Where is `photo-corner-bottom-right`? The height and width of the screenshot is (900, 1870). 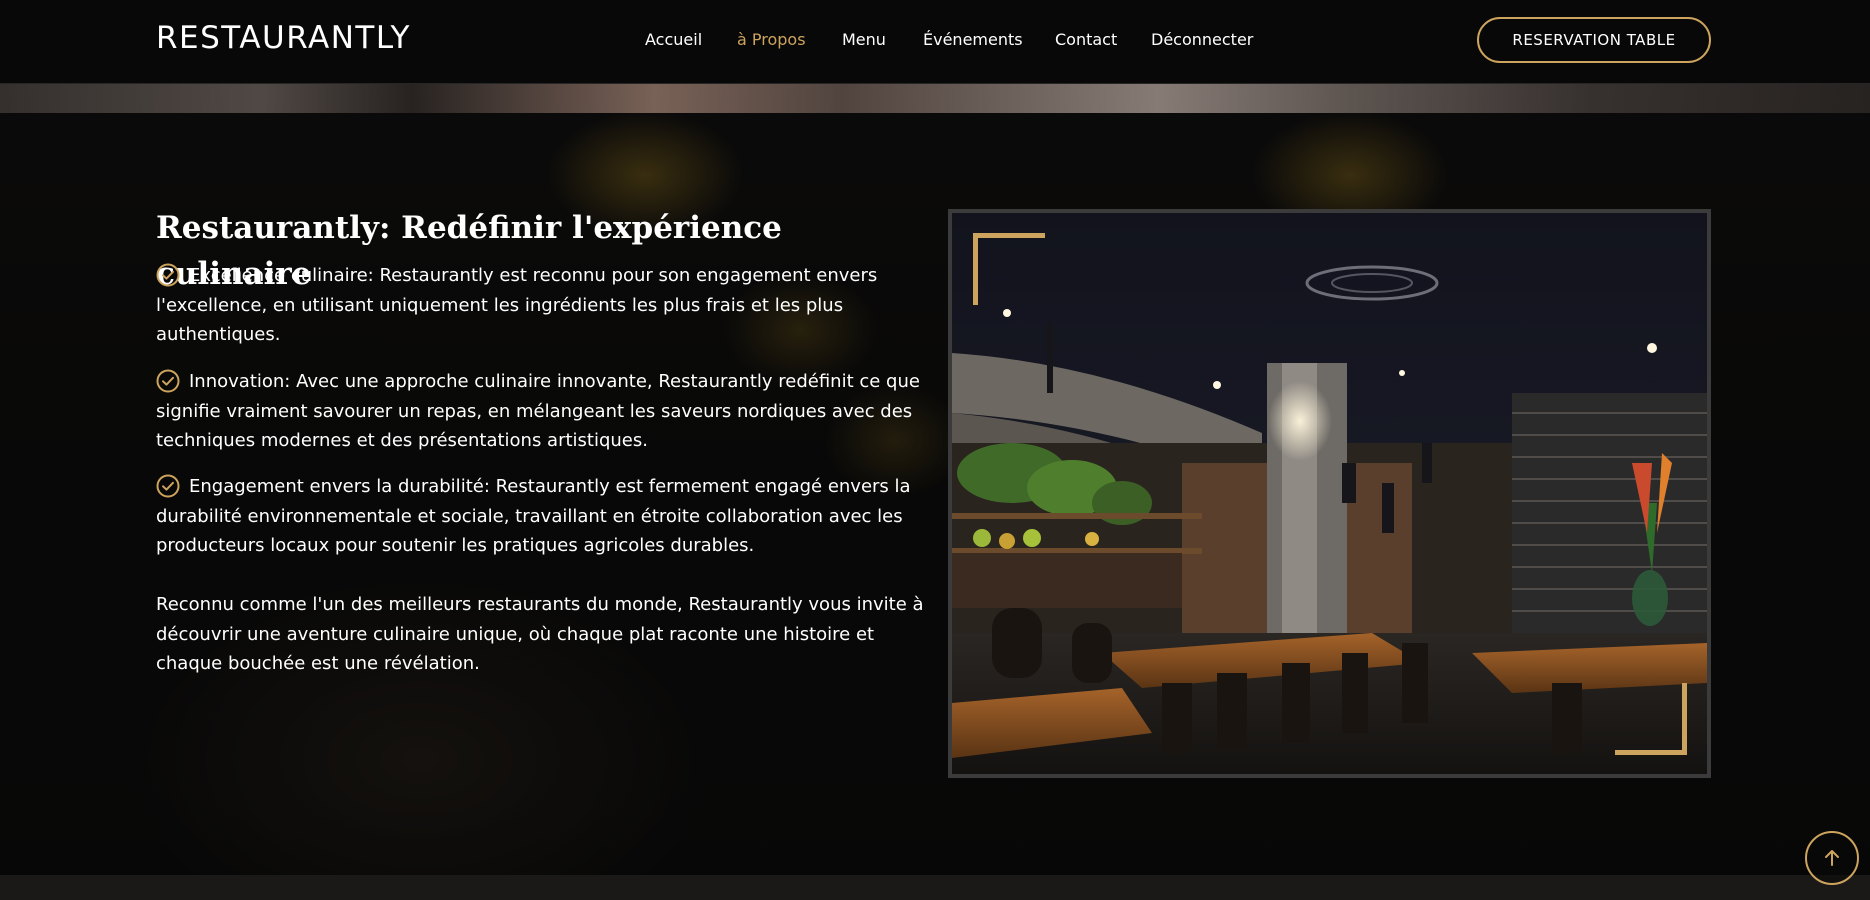 photo-corner-bottom-right is located at coordinates (1651, 719).